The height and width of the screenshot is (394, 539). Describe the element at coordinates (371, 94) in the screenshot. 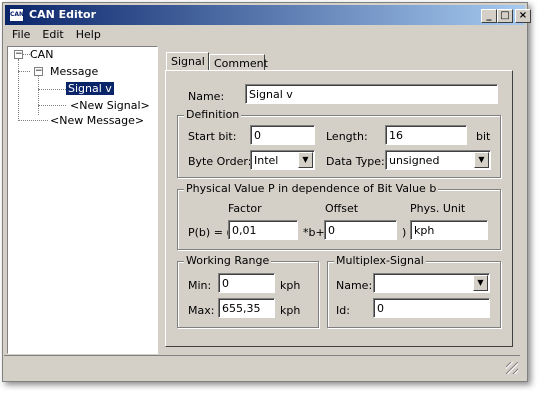

I see `signal-name-input: Signal v` at that location.